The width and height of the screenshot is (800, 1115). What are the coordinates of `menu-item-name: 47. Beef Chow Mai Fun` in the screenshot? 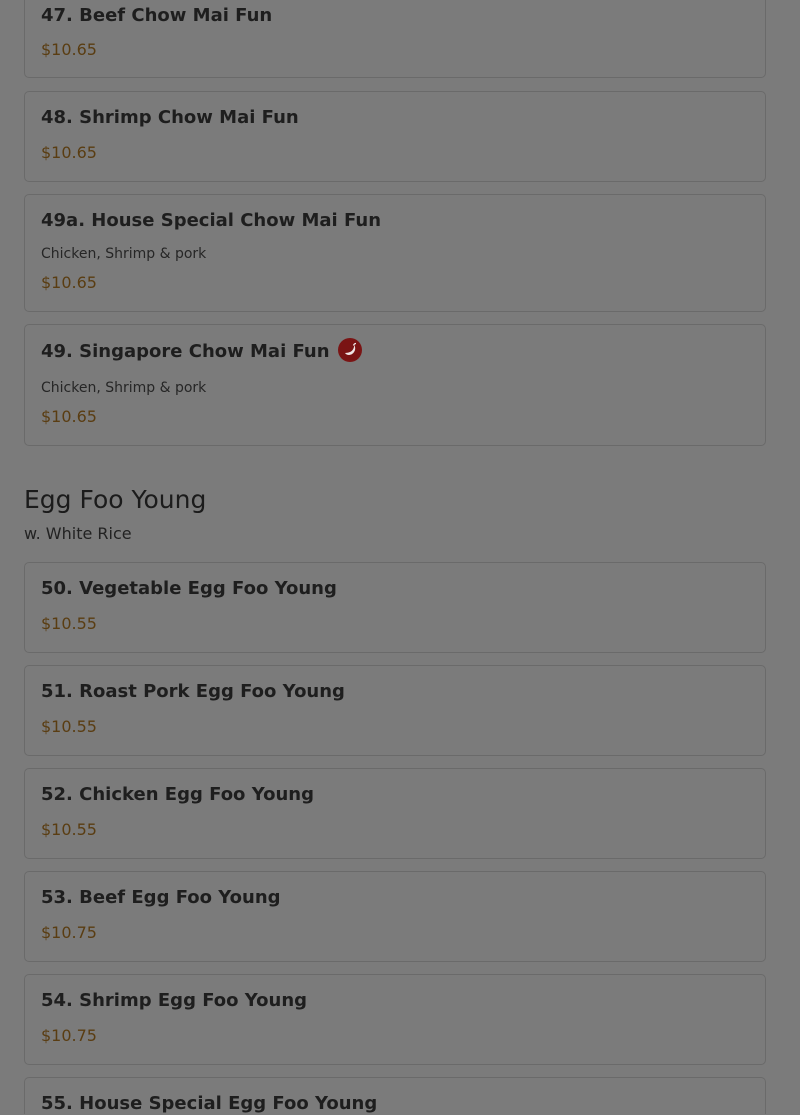 It's located at (157, 15).